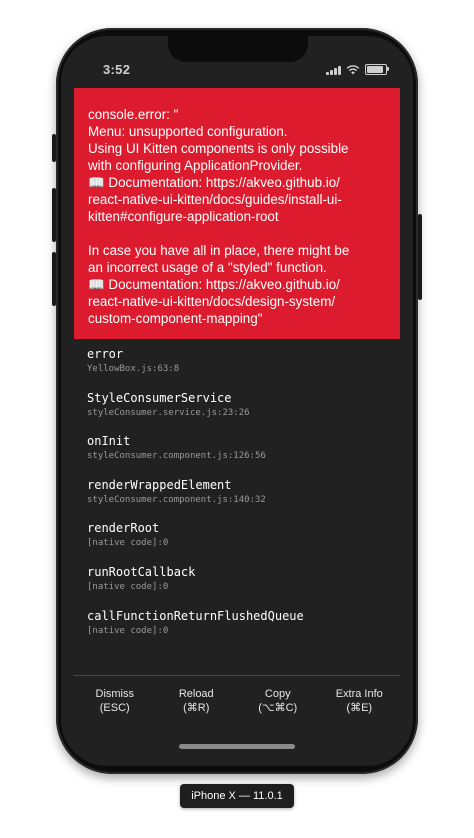 The width and height of the screenshot is (474, 838). Describe the element at coordinates (420, 257) in the screenshot. I see `power-button` at that location.